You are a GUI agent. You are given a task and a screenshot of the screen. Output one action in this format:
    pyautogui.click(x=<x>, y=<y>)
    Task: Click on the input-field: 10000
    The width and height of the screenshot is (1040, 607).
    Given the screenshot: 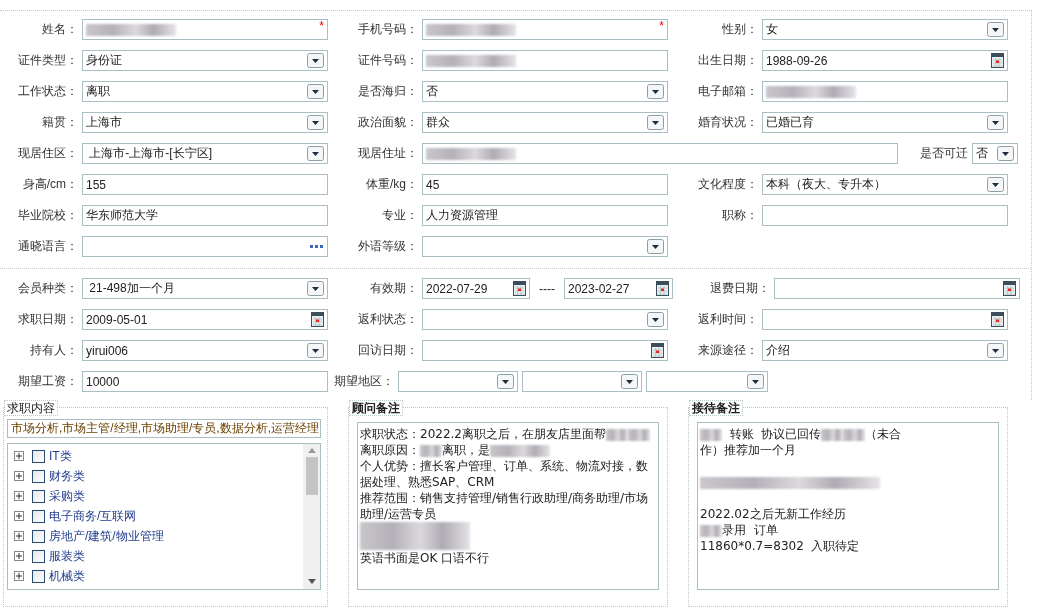 What is the action you would take?
    pyautogui.click(x=205, y=381)
    